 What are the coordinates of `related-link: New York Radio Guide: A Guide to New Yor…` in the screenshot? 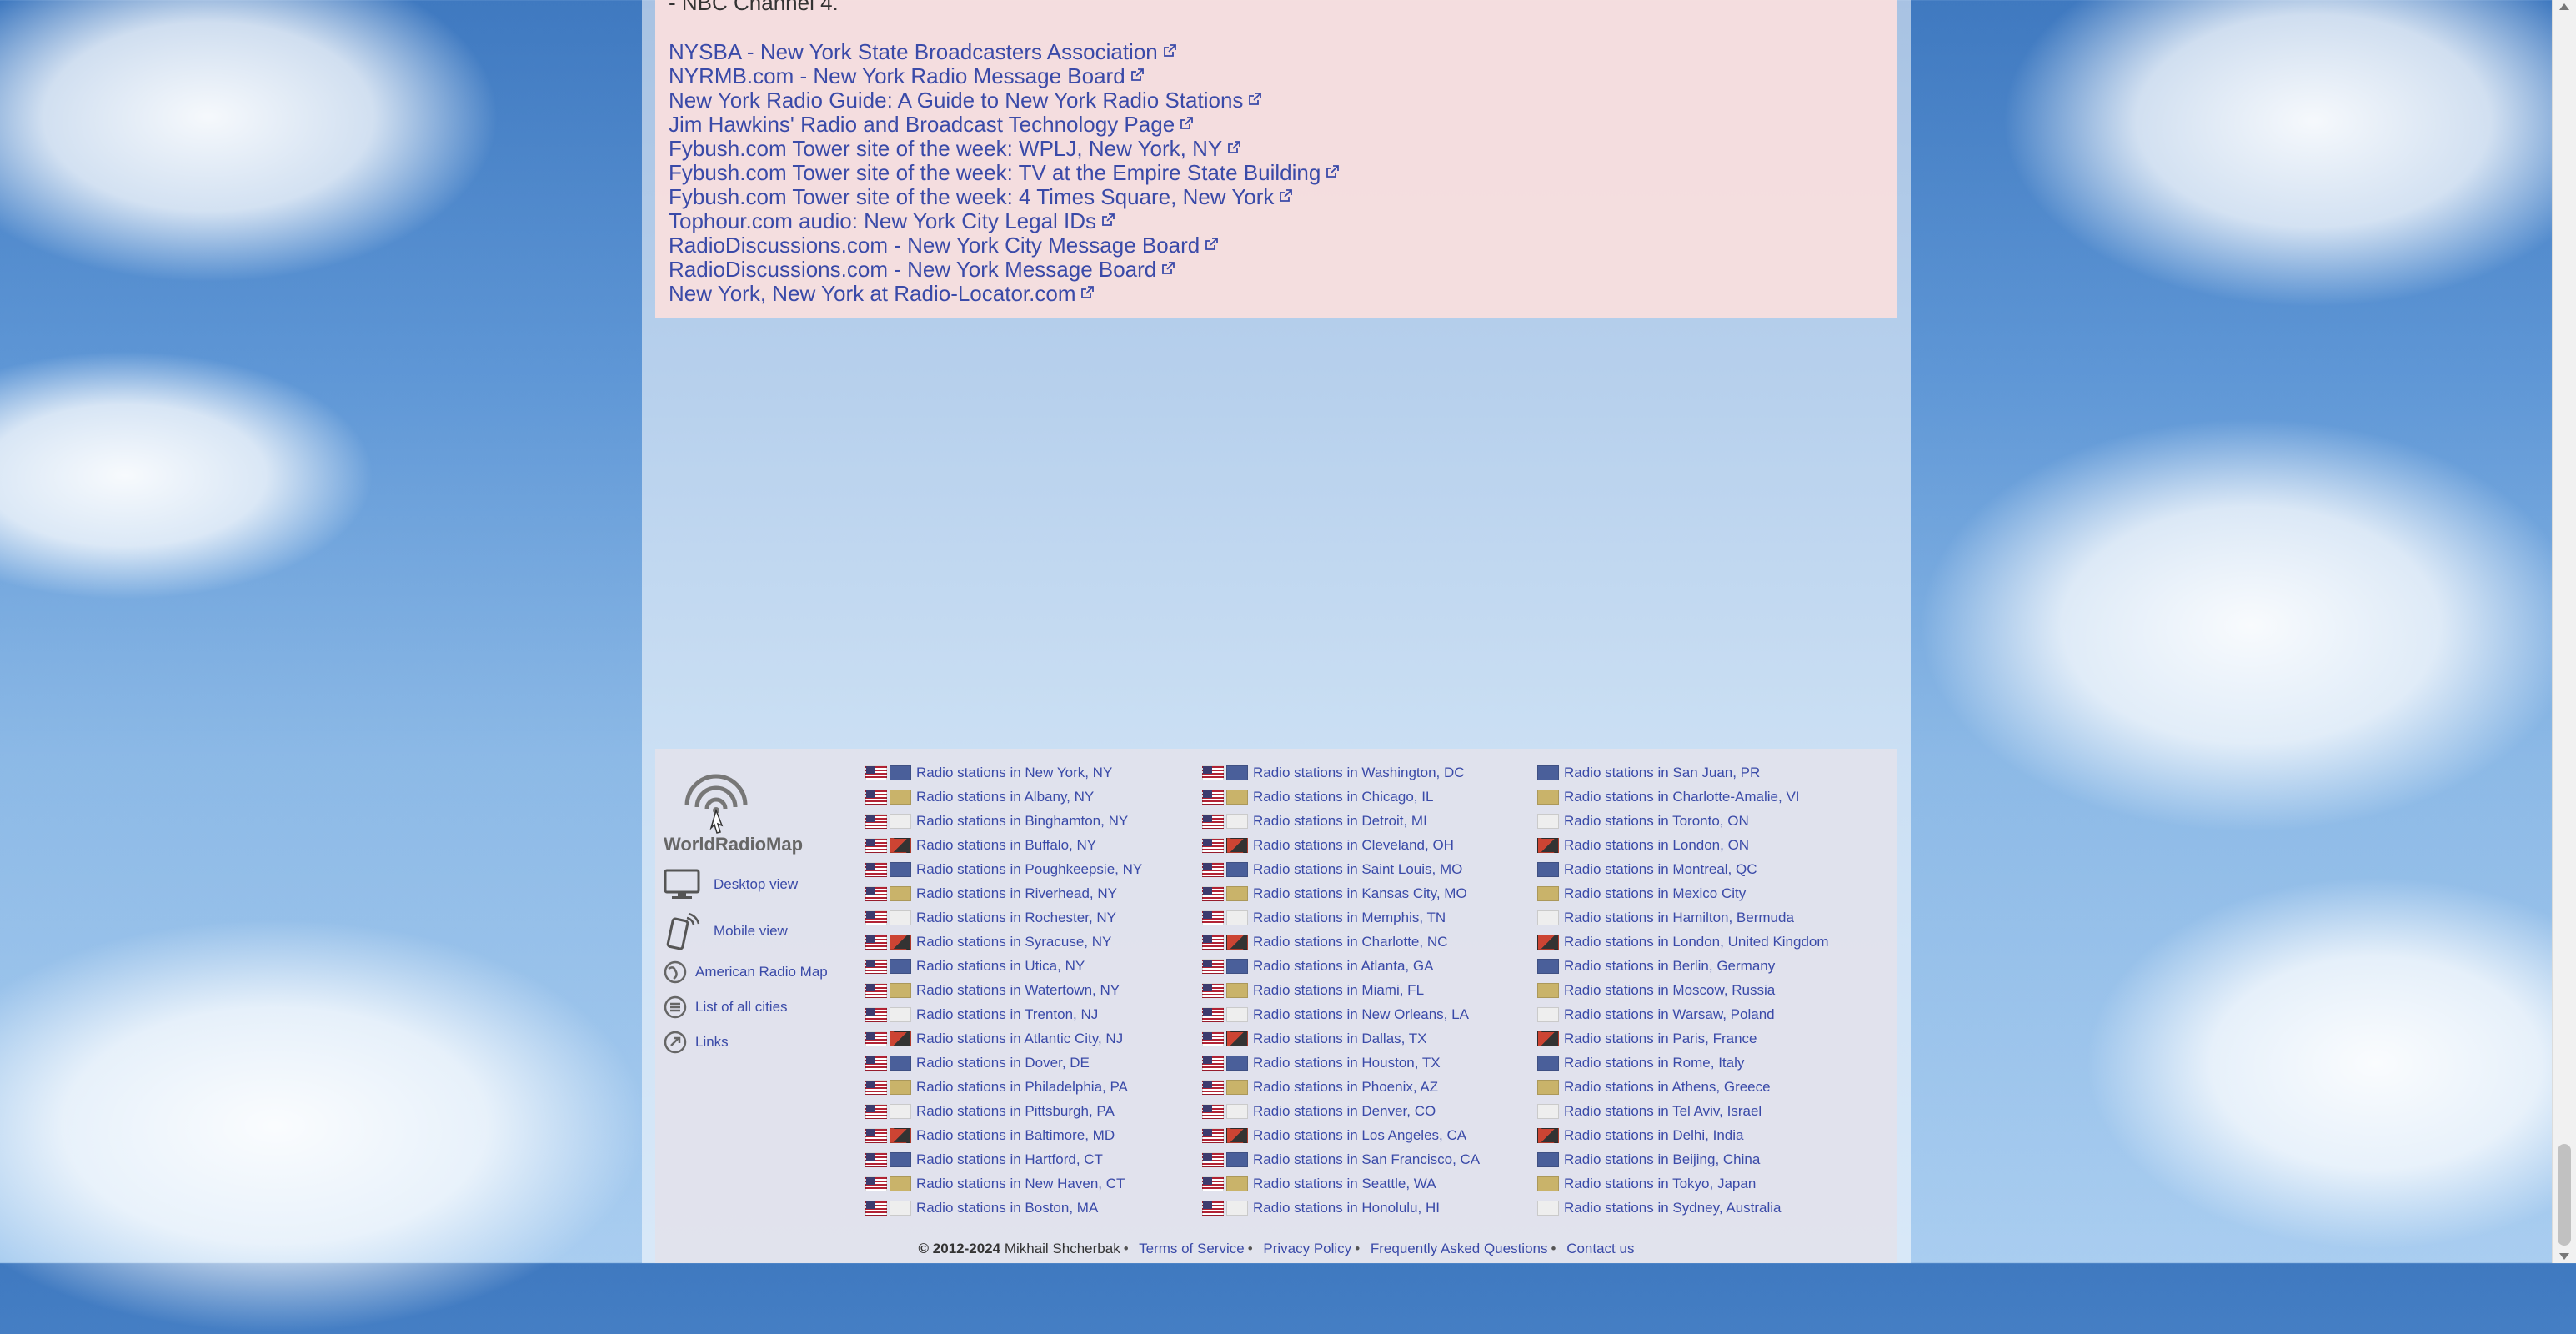 It's located at (956, 100).